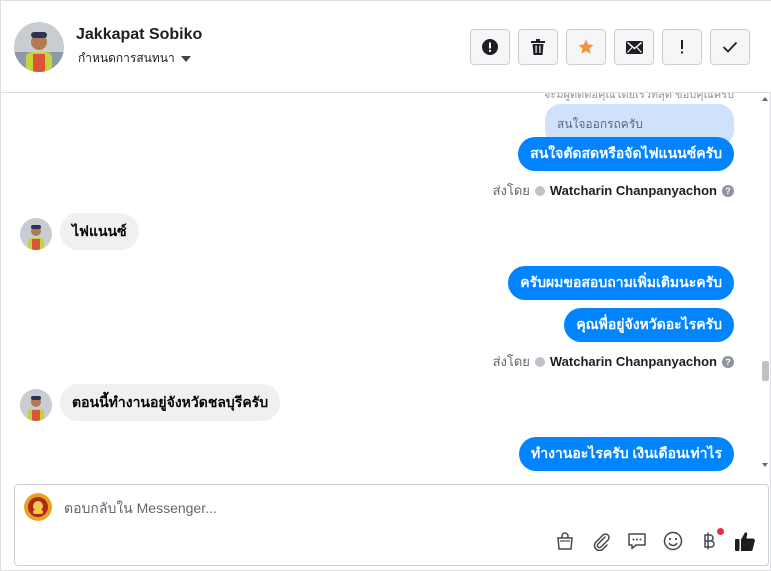 This screenshot has width=771, height=571. Describe the element at coordinates (139, 35) in the screenshot. I see `contact-name: Jakkapat Sobiko` at that location.